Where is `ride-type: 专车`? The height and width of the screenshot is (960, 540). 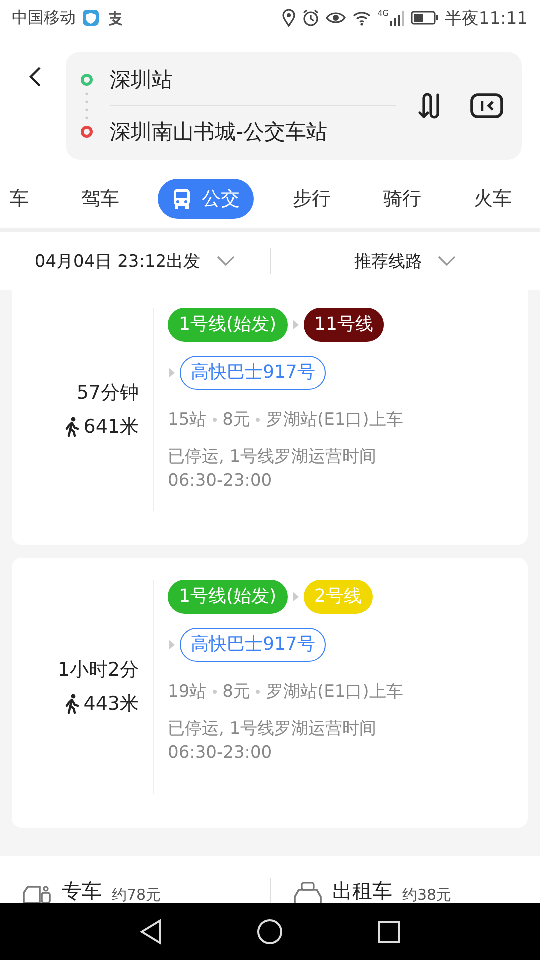 ride-type: 专车 is located at coordinates (82, 890).